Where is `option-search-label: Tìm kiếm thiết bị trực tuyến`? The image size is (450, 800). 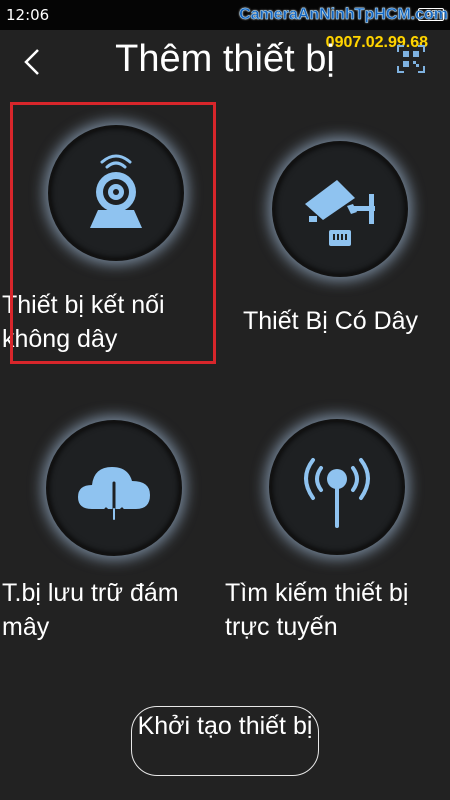 option-search-label: Tìm kiếm thiết bị trực tuyến is located at coordinates (317, 610).